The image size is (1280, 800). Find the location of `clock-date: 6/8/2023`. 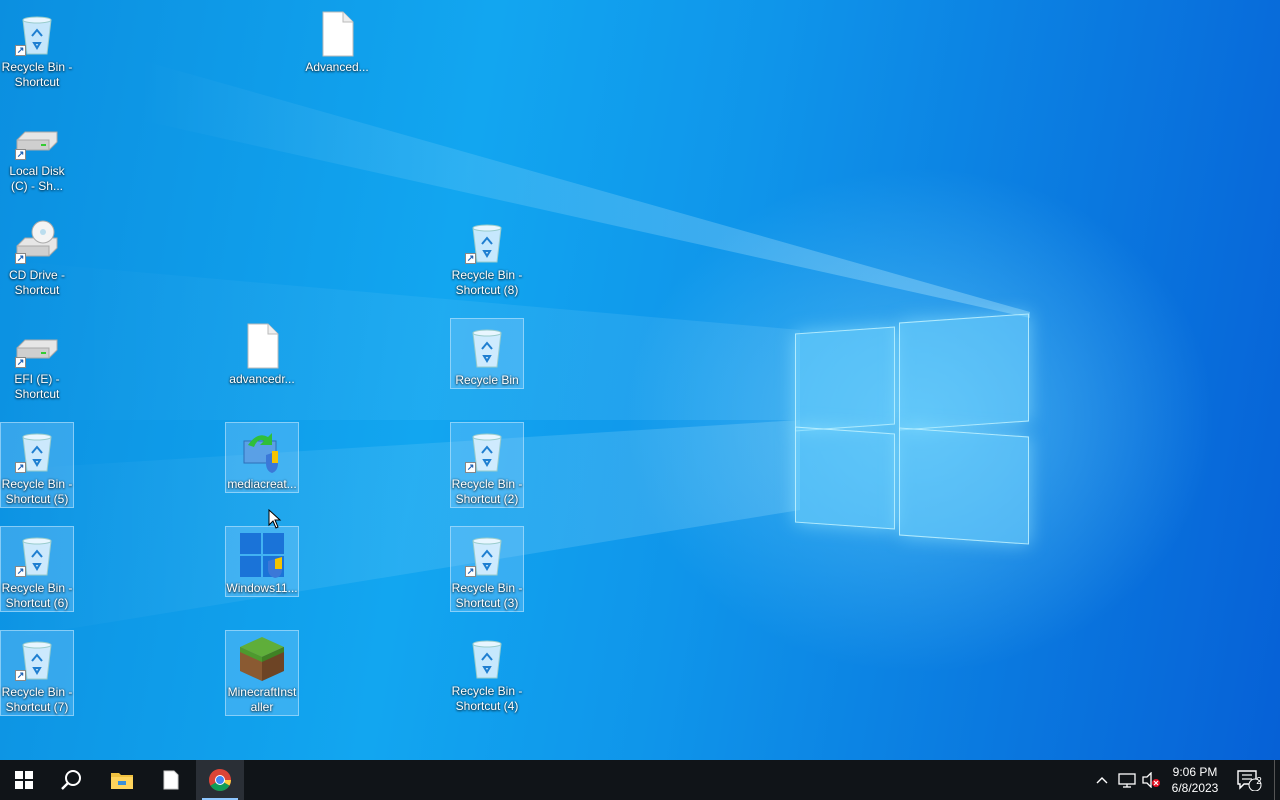

clock-date: 6/8/2023 is located at coordinates (1195, 788).